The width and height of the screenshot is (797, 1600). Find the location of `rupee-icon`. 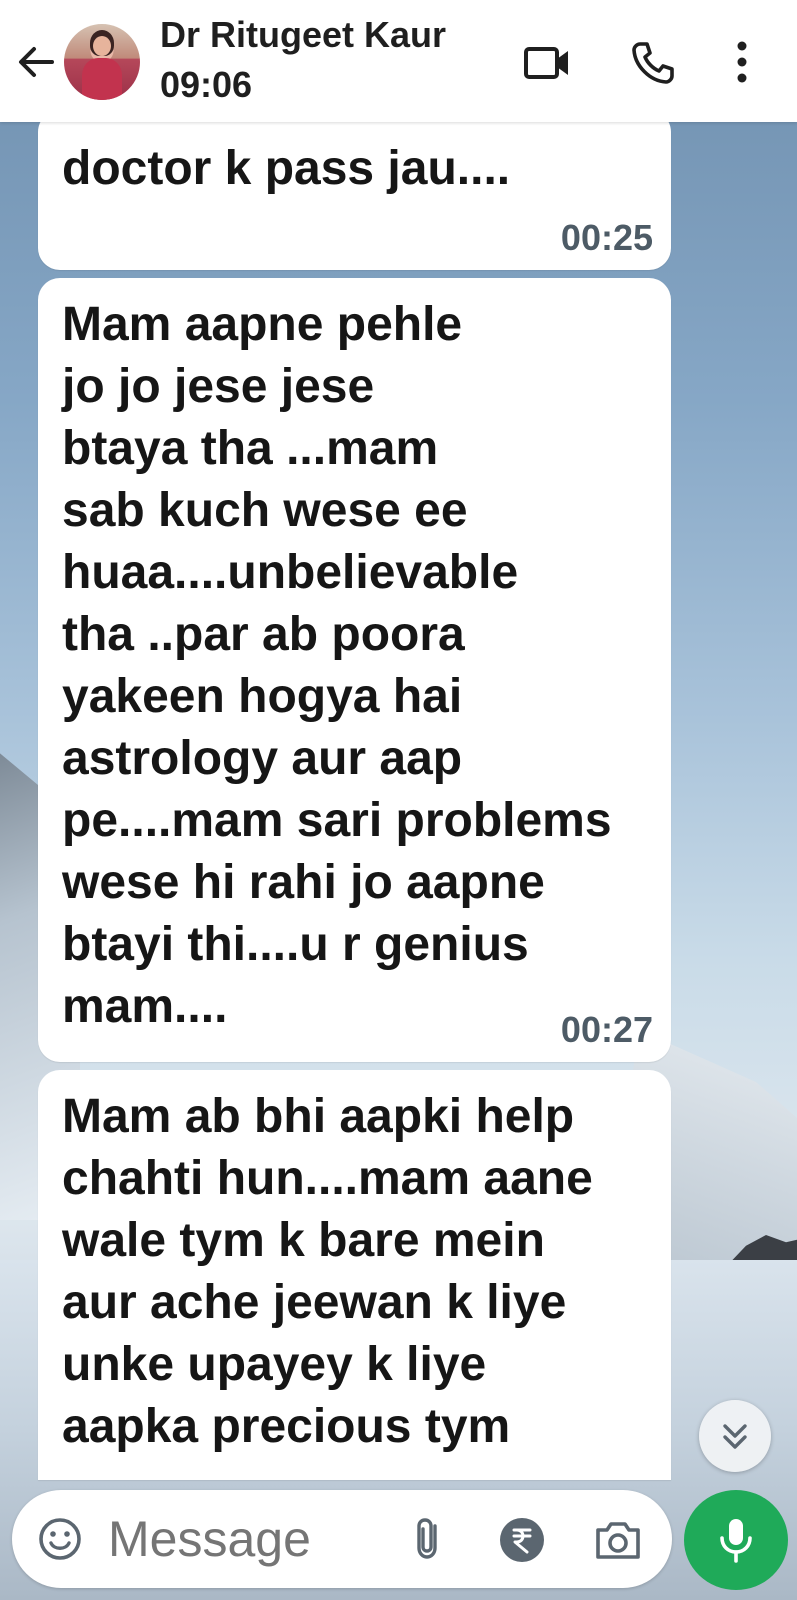

rupee-icon is located at coordinates (522, 1540).